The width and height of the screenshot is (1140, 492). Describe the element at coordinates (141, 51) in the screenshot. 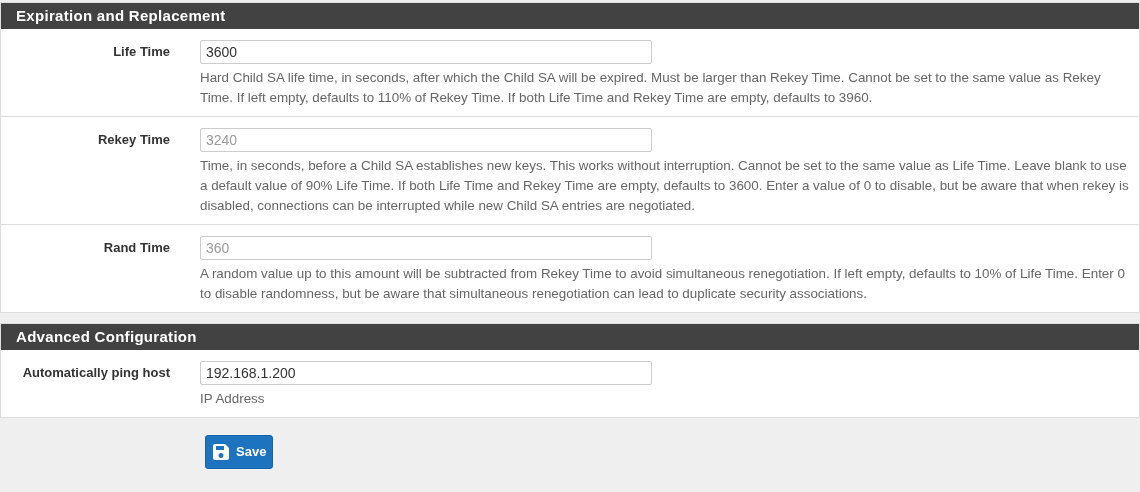

I see `field-label: Life Time` at that location.